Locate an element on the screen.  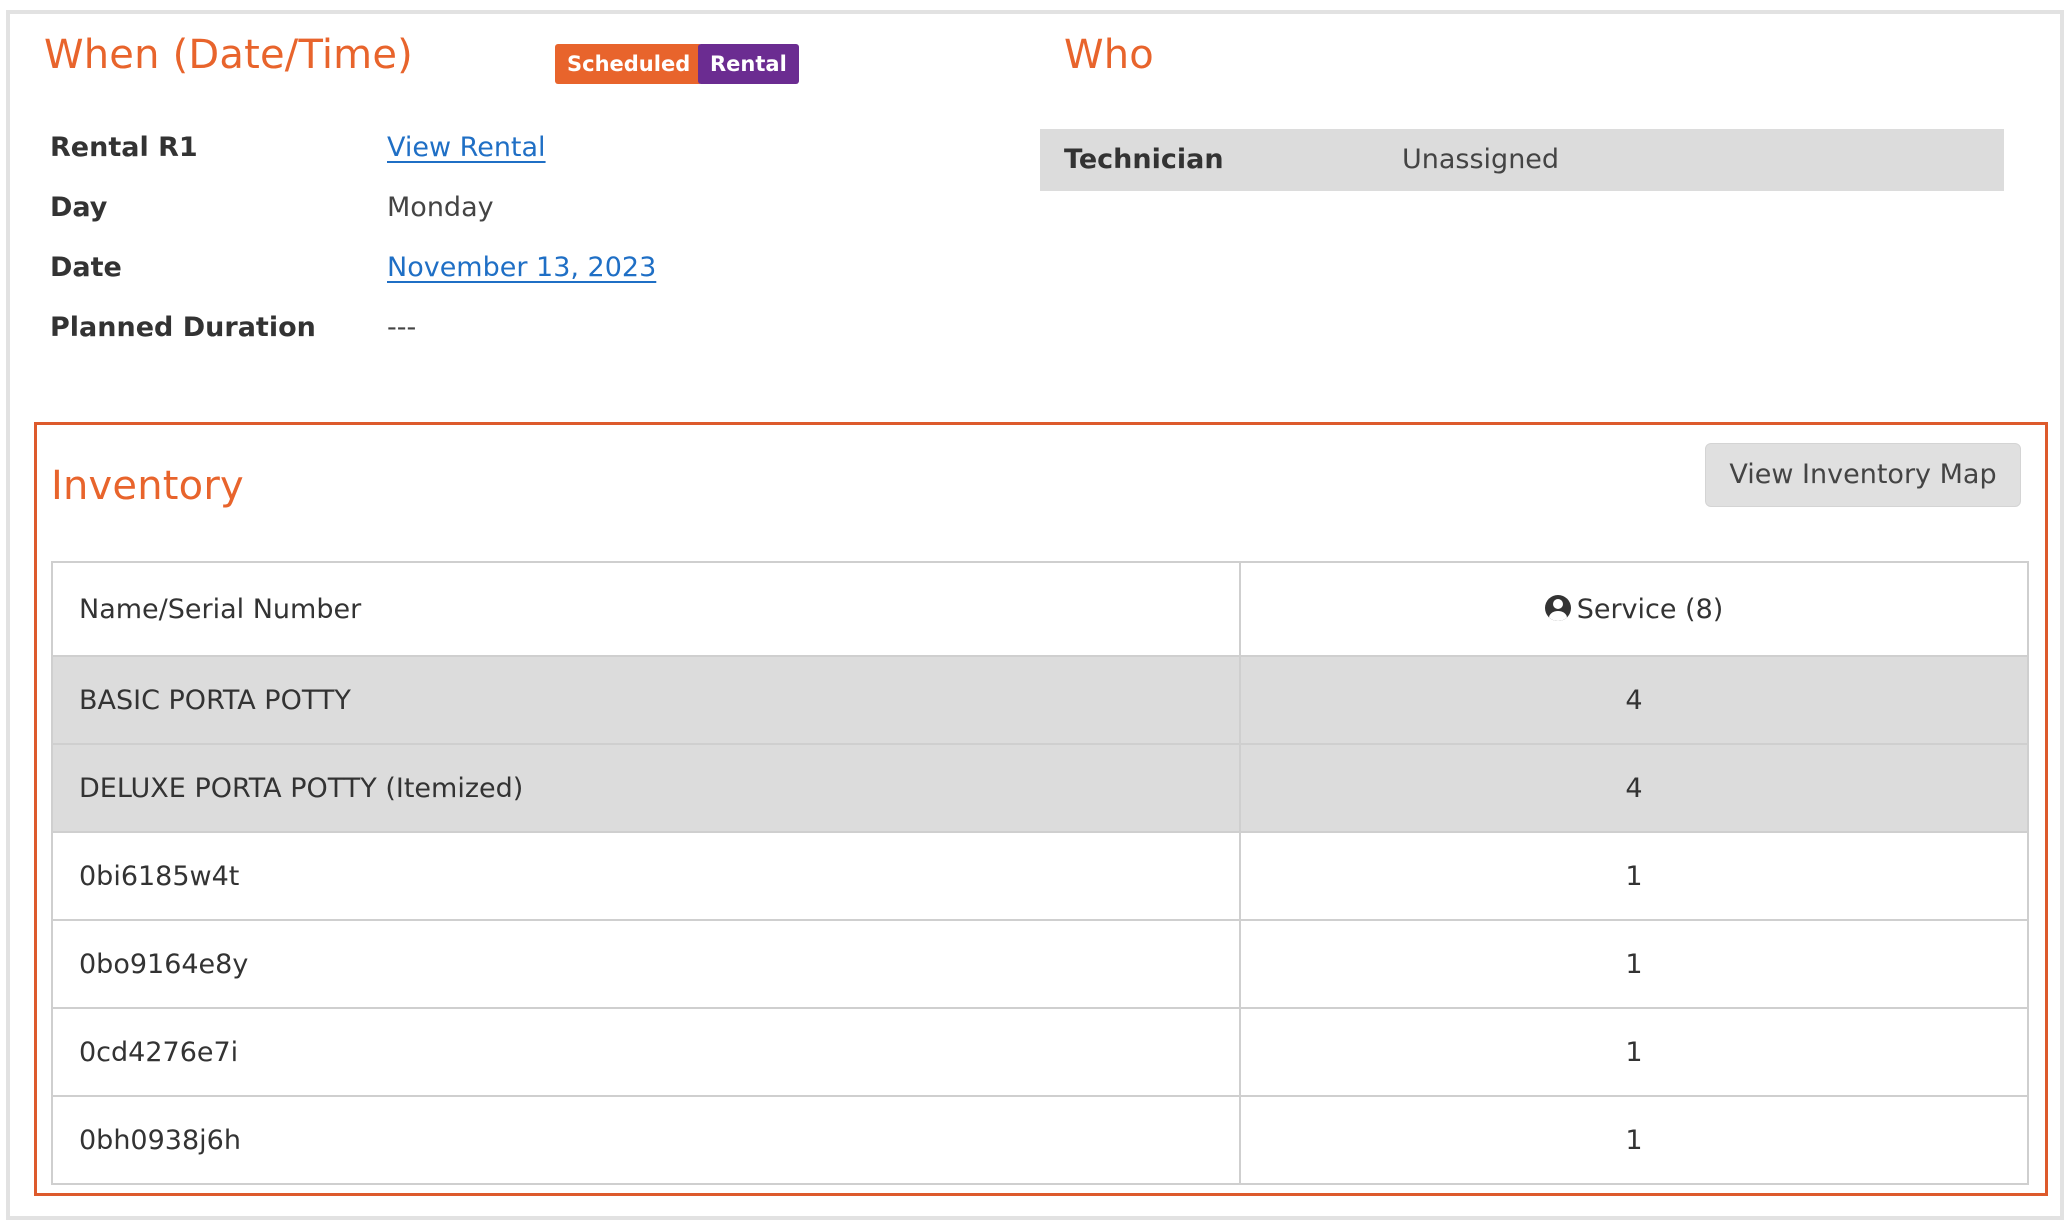
technician-value: Unassigned is located at coordinates (1481, 159).